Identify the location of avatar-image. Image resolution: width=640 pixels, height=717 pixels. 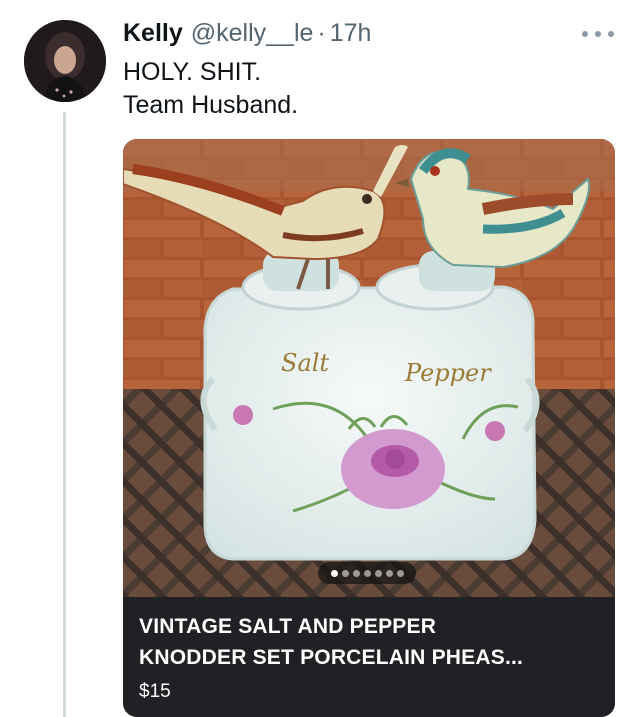
(65, 61).